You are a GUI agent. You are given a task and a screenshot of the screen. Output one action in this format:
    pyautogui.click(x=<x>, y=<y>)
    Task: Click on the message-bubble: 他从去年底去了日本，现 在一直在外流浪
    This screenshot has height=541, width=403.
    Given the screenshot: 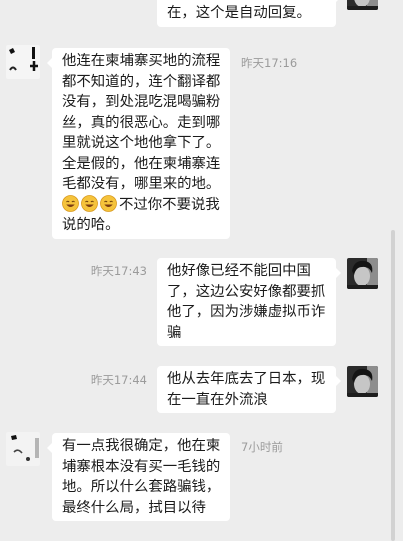 What is the action you would take?
    pyautogui.click(x=249, y=389)
    